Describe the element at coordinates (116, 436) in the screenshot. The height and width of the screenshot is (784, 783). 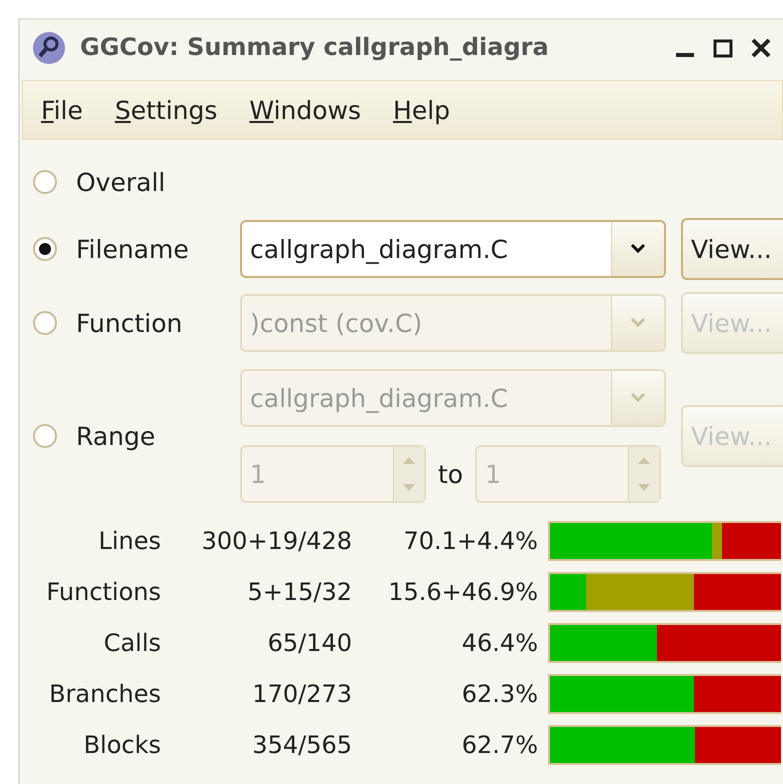
I see `radio-label: Range` at that location.